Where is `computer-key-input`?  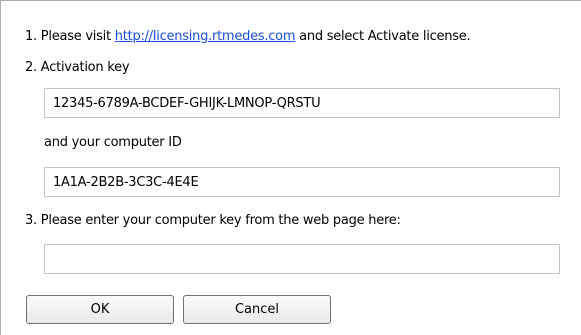 computer-key-input is located at coordinates (302, 259).